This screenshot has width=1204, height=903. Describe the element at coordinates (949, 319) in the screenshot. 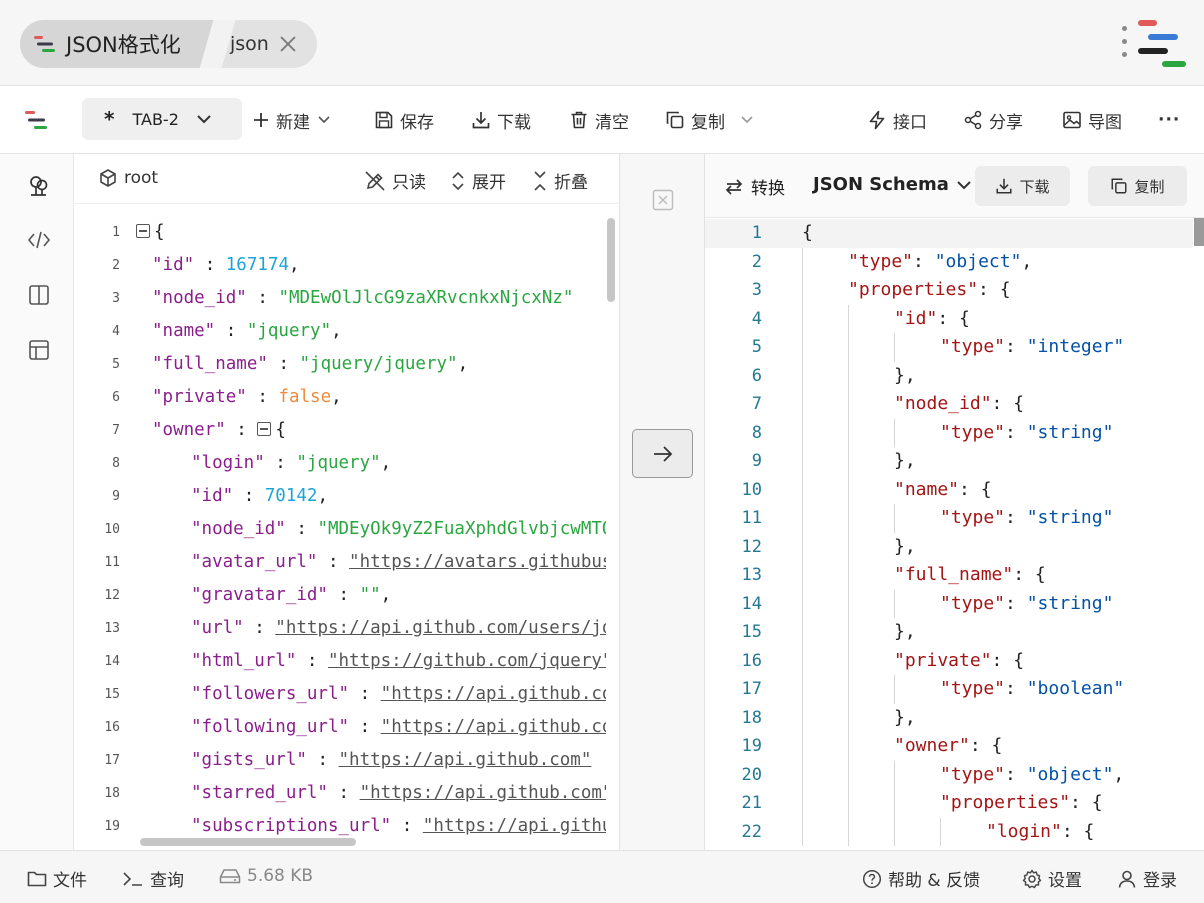

I see `schema-line: 4 "id": {` at that location.